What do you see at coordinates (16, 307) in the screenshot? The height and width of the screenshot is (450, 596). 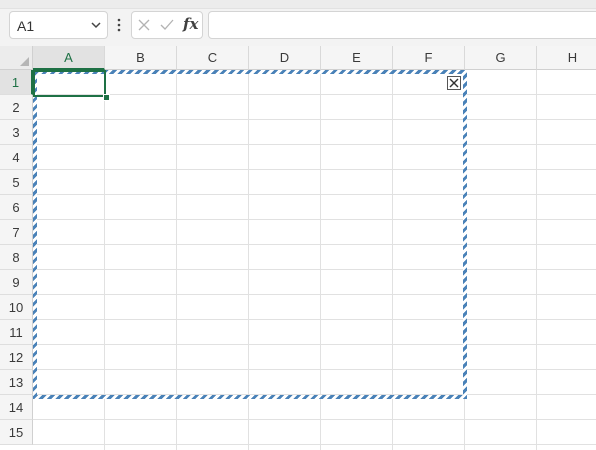 I see `row-header-10: 10` at bounding box center [16, 307].